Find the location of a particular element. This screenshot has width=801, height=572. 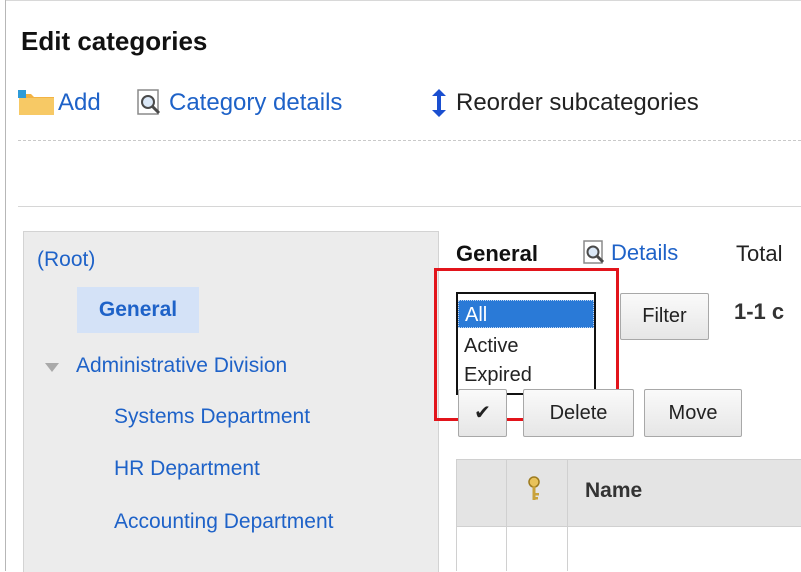

option-active: Active is located at coordinates (526, 346).